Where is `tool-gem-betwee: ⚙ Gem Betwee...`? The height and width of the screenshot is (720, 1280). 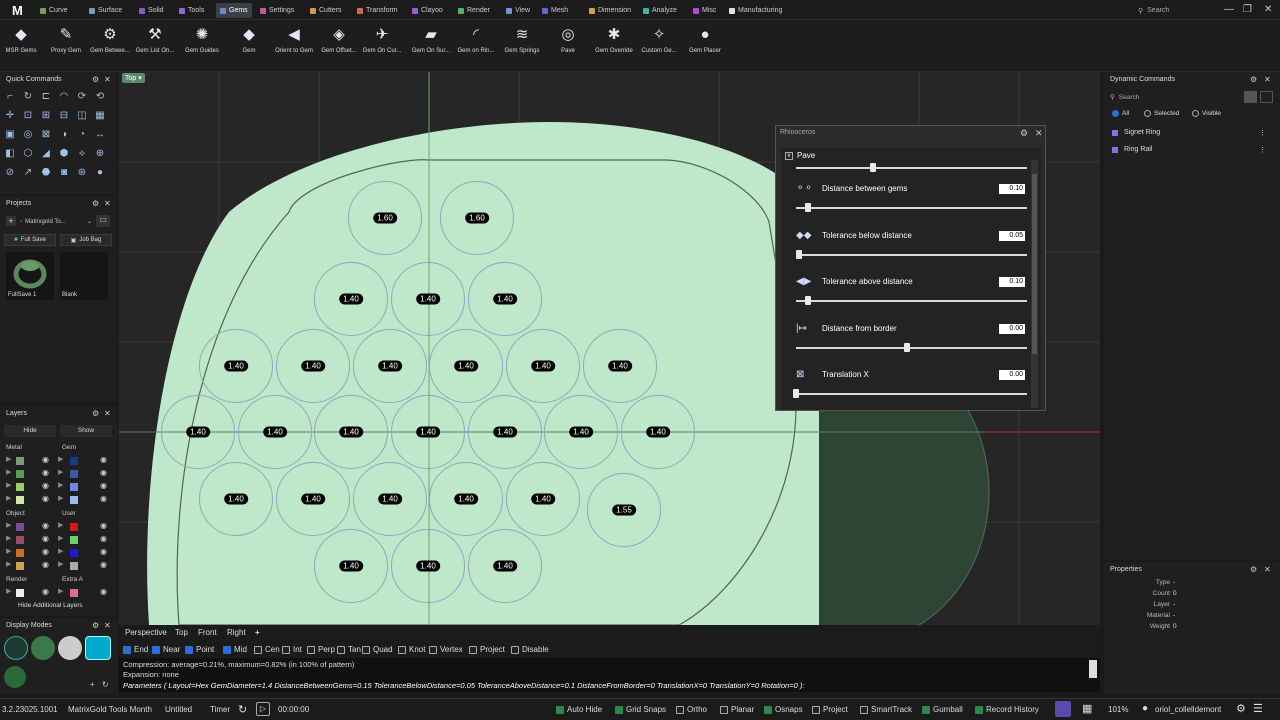
tool-gem-betwee: ⚙ Gem Betwee... is located at coordinates (110, 39).